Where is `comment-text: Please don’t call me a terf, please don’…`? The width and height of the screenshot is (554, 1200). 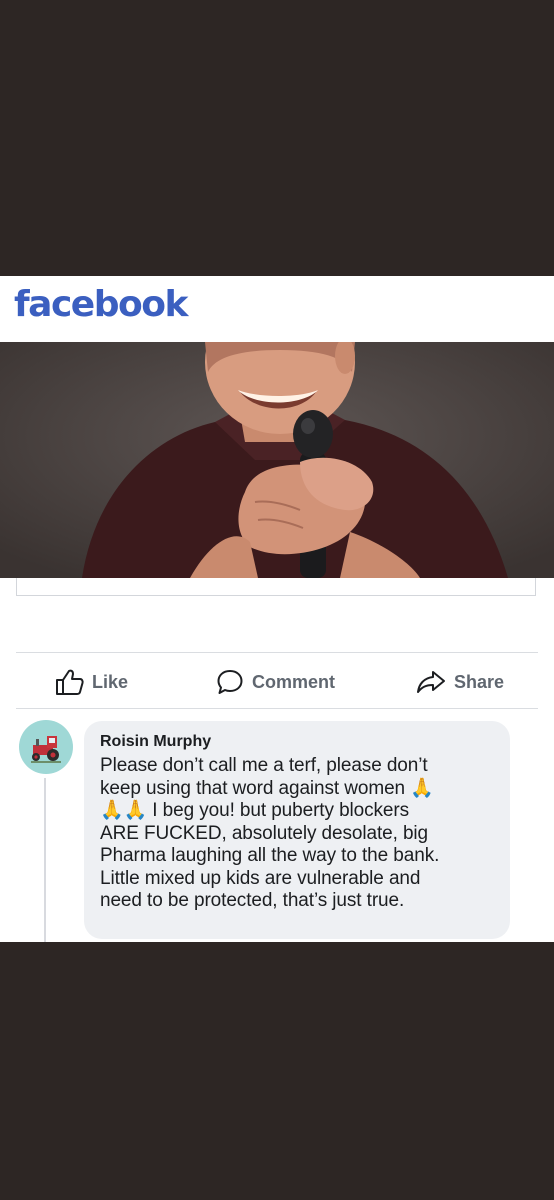
comment-text: Please don’t call me a terf, please don’… is located at coordinates (270, 833).